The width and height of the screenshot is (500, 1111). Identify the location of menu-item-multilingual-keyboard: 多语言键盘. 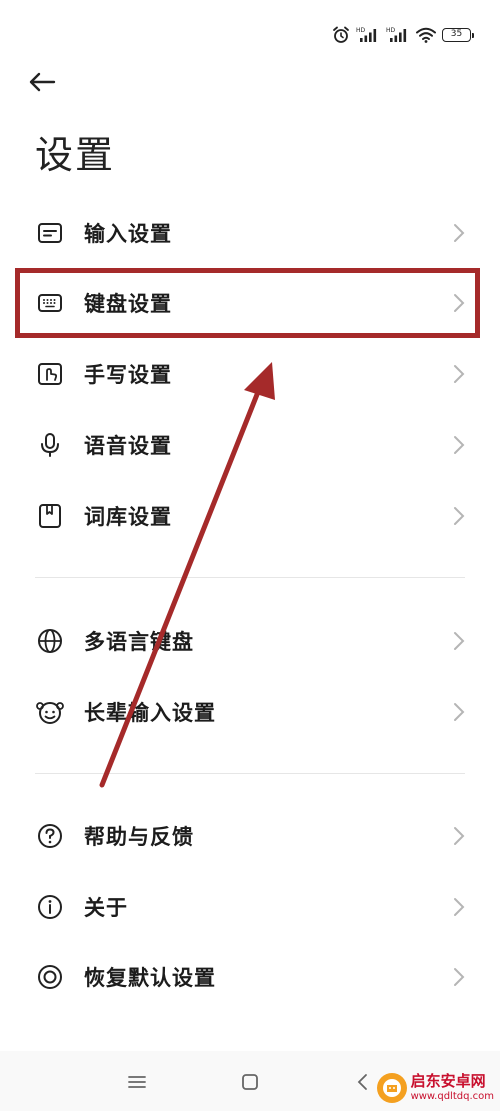
(250, 641).